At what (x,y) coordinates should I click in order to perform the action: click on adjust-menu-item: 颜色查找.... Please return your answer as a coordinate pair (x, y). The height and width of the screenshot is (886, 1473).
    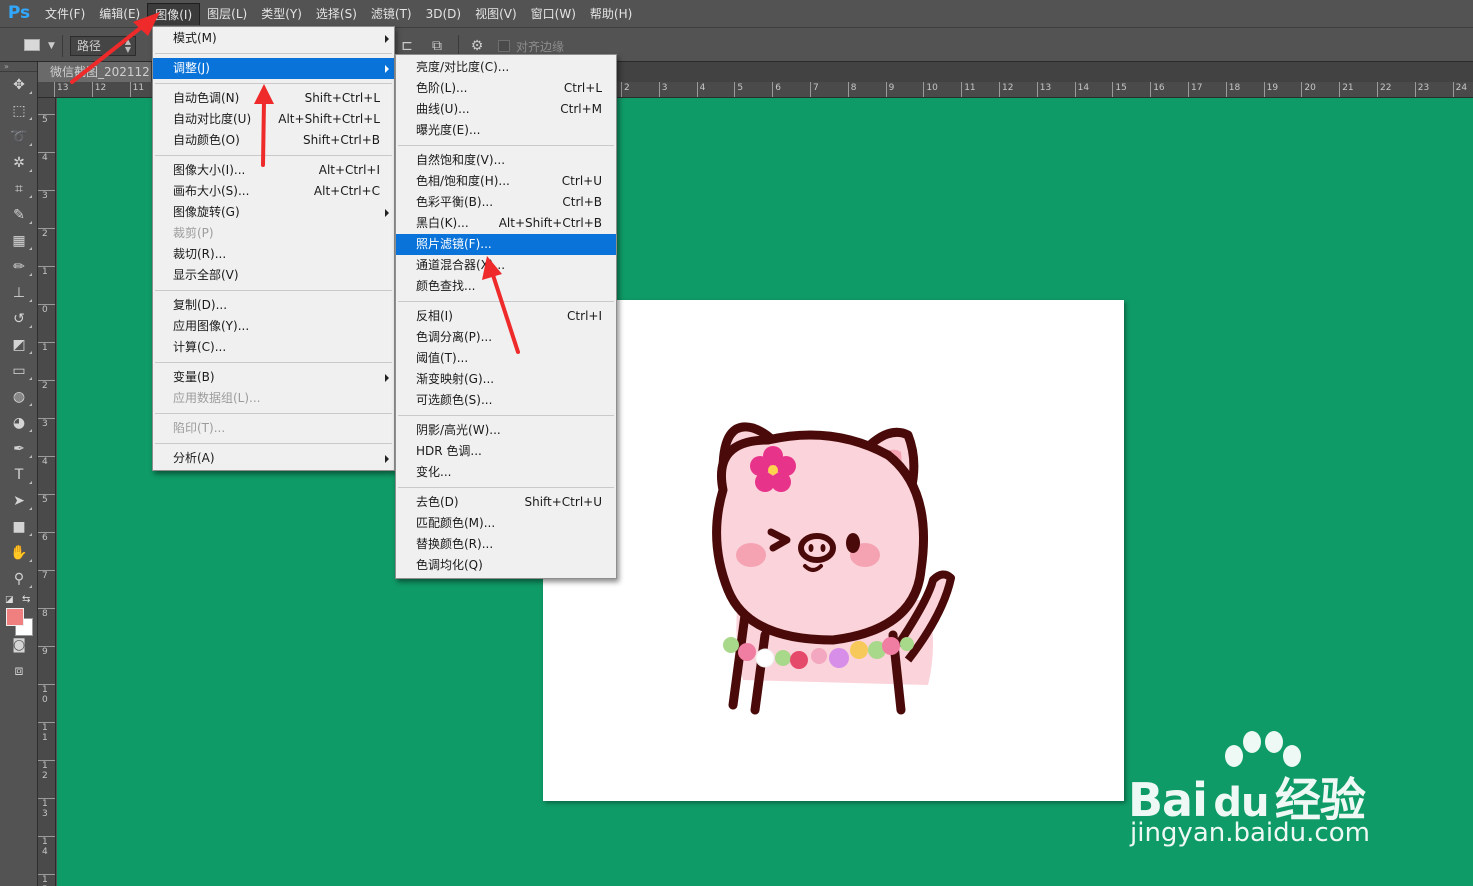
    Looking at the image, I should click on (506, 286).